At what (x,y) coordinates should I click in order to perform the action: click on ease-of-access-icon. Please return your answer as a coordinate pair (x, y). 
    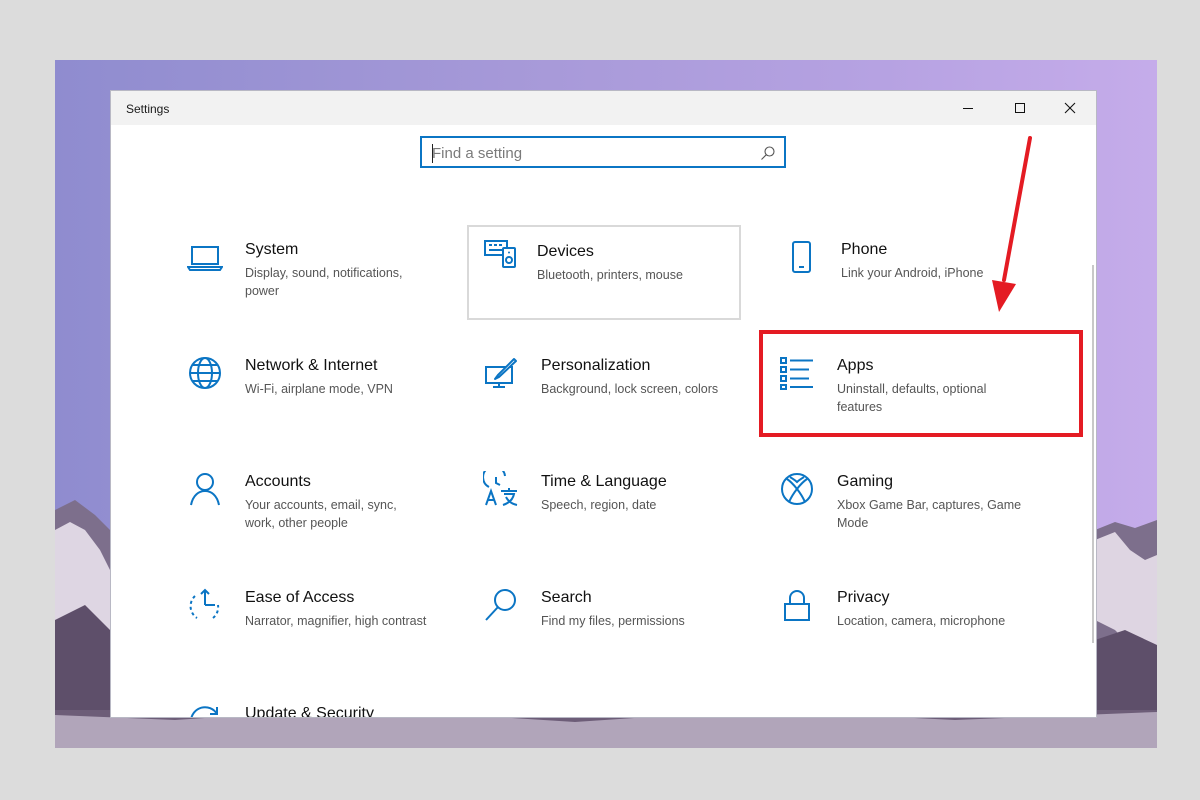
    Looking at the image, I should click on (204, 603).